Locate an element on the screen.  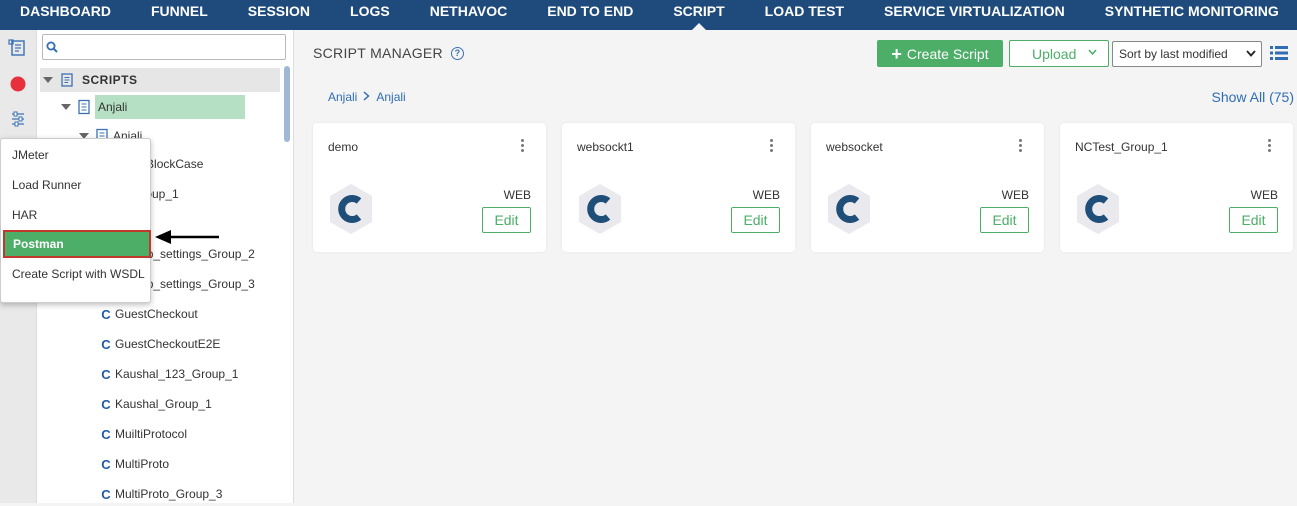
upload-button: Upload is located at coordinates (1059, 53).